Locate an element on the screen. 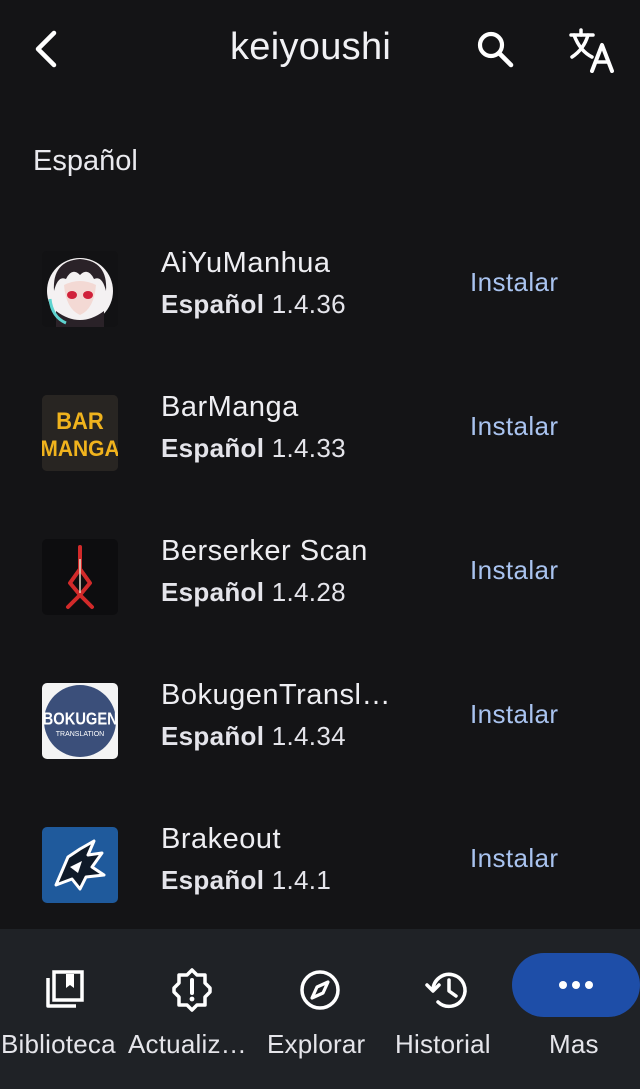  logo-text: BAR is located at coordinates (80, 420).